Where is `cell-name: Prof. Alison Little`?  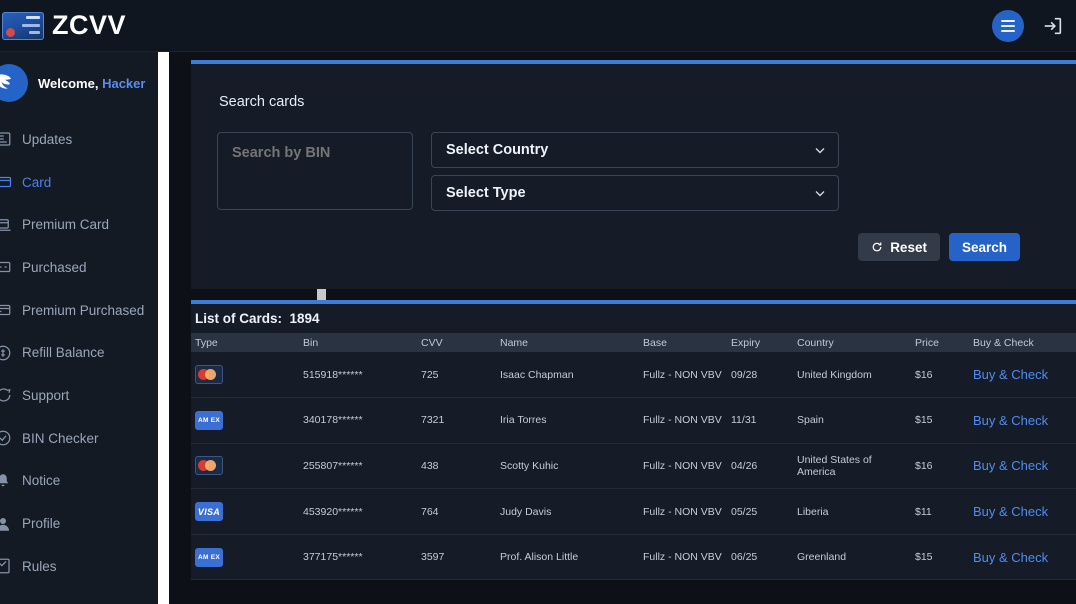
cell-name: Prof. Alison Little is located at coordinates (567, 557).